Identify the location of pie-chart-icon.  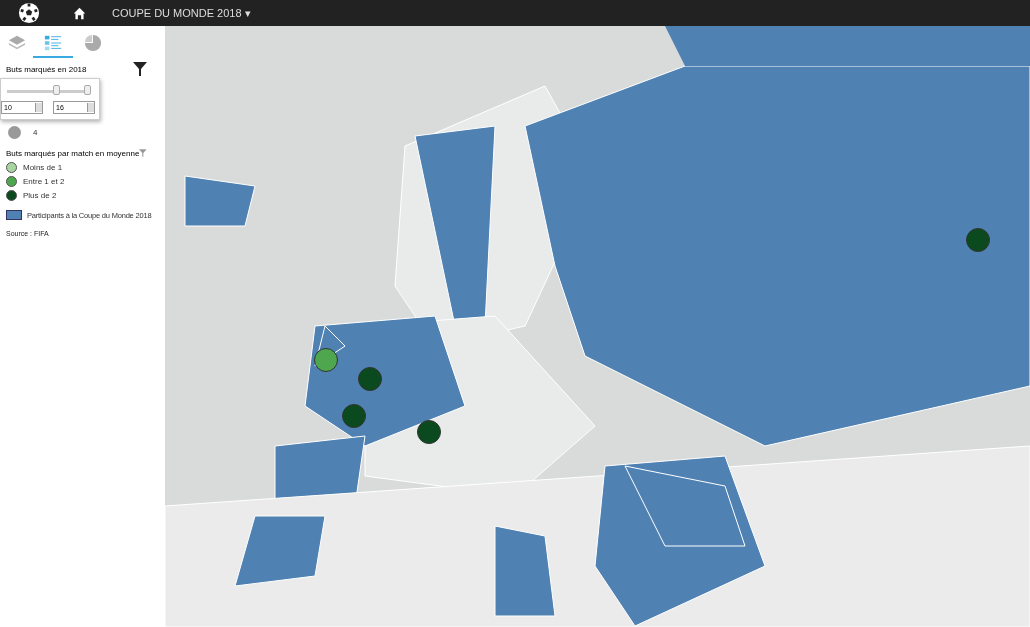
(93, 43).